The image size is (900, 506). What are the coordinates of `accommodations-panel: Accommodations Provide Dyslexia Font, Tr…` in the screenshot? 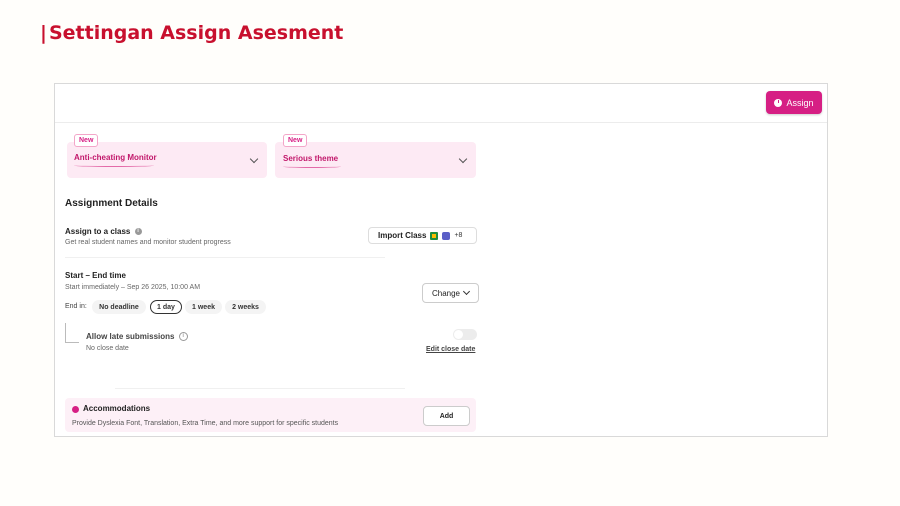 It's located at (270, 415).